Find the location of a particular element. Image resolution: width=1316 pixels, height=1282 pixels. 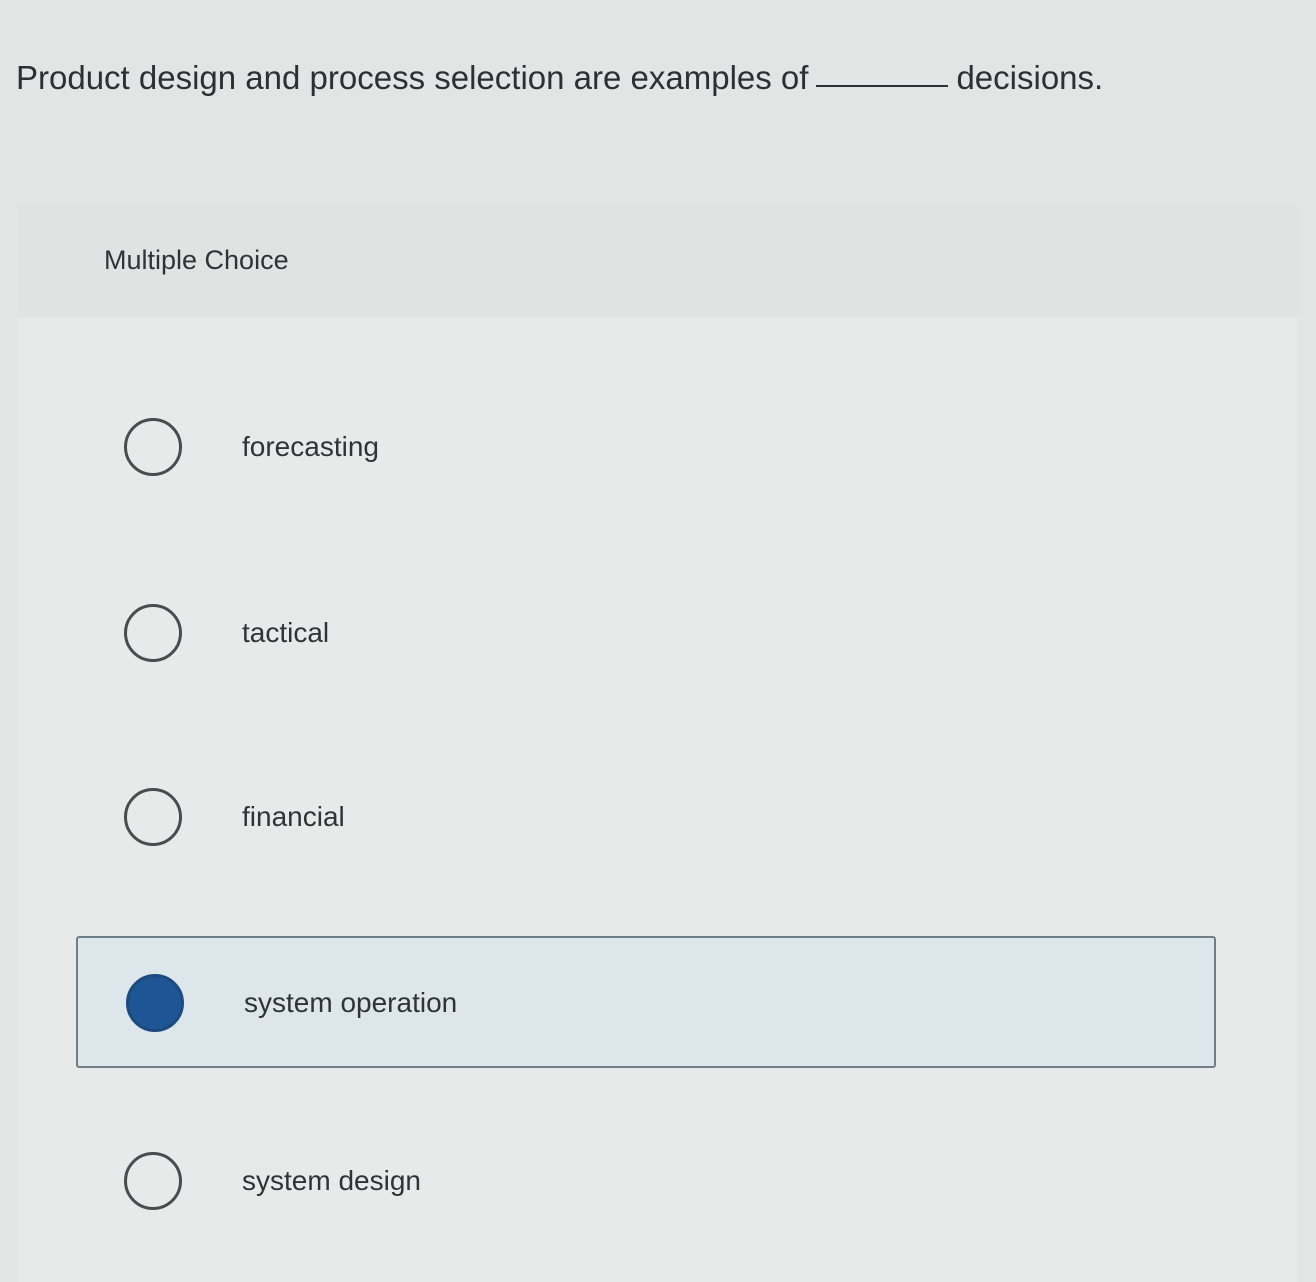

question-type-label: Multiple Choice is located at coordinates (196, 260).